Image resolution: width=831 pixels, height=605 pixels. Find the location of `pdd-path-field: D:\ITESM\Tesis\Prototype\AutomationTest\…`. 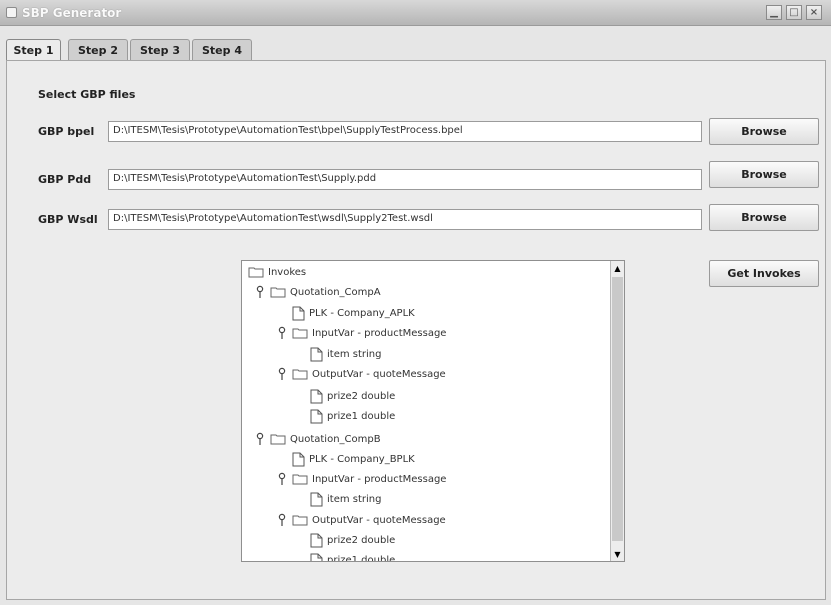

pdd-path-field: D:\ITESM\Tesis\Prototype\AutomationTest\… is located at coordinates (405, 179).